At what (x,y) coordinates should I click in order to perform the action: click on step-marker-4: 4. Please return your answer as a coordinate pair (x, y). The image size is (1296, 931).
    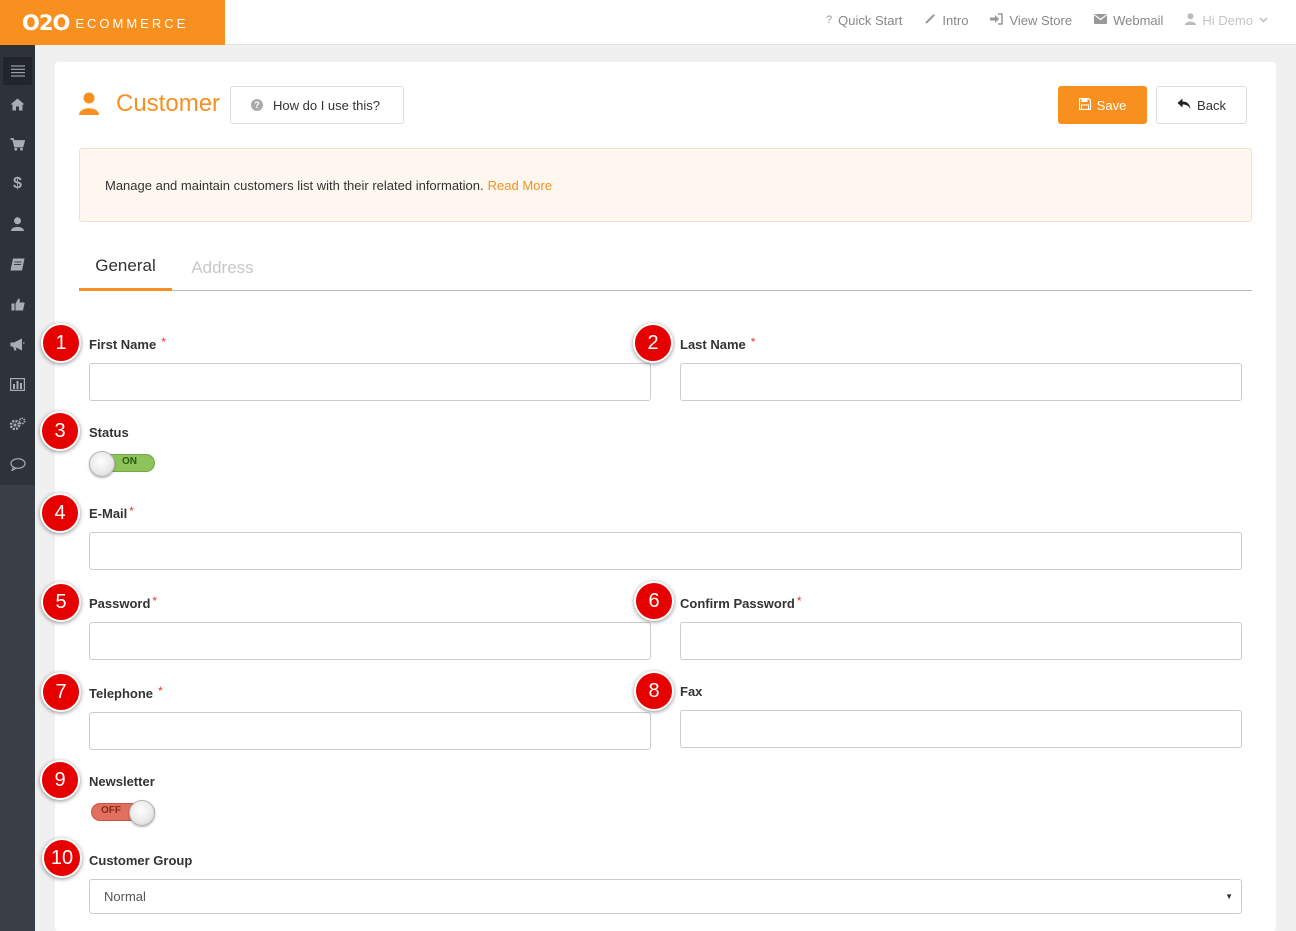
    Looking at the image, I should click on (60, 513).